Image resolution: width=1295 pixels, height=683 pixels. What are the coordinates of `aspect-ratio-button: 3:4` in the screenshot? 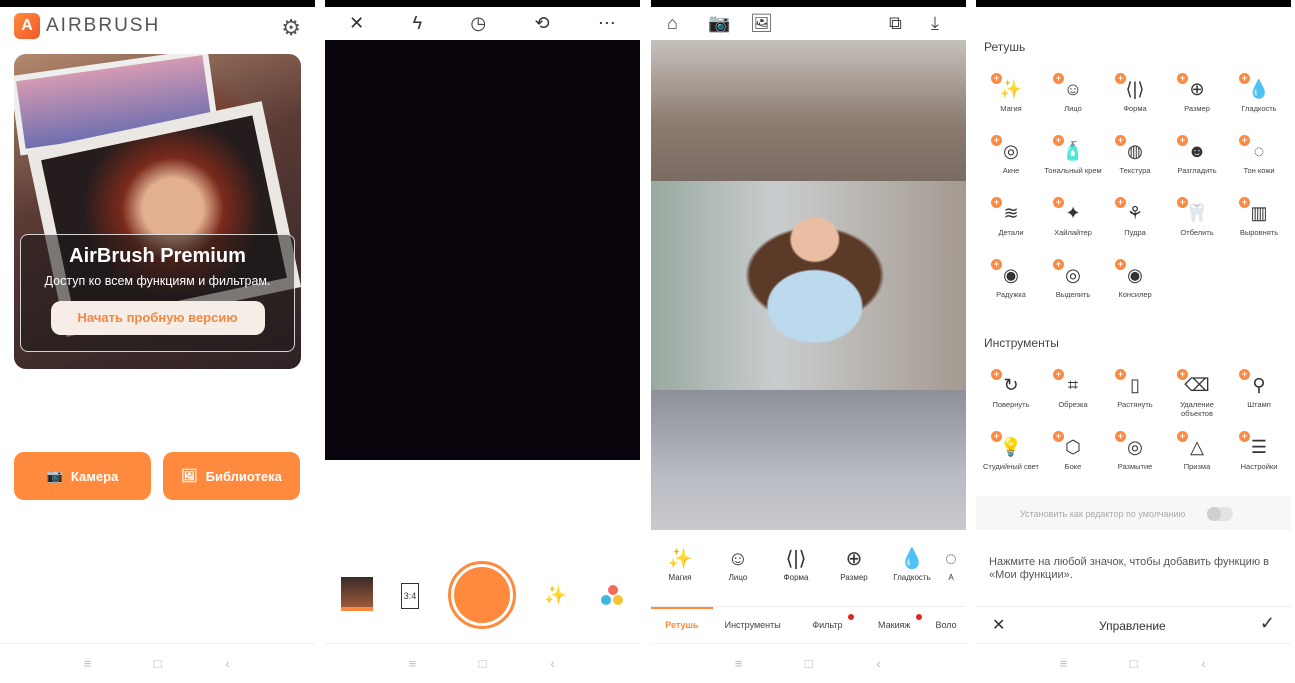 It's located at (410, 596).